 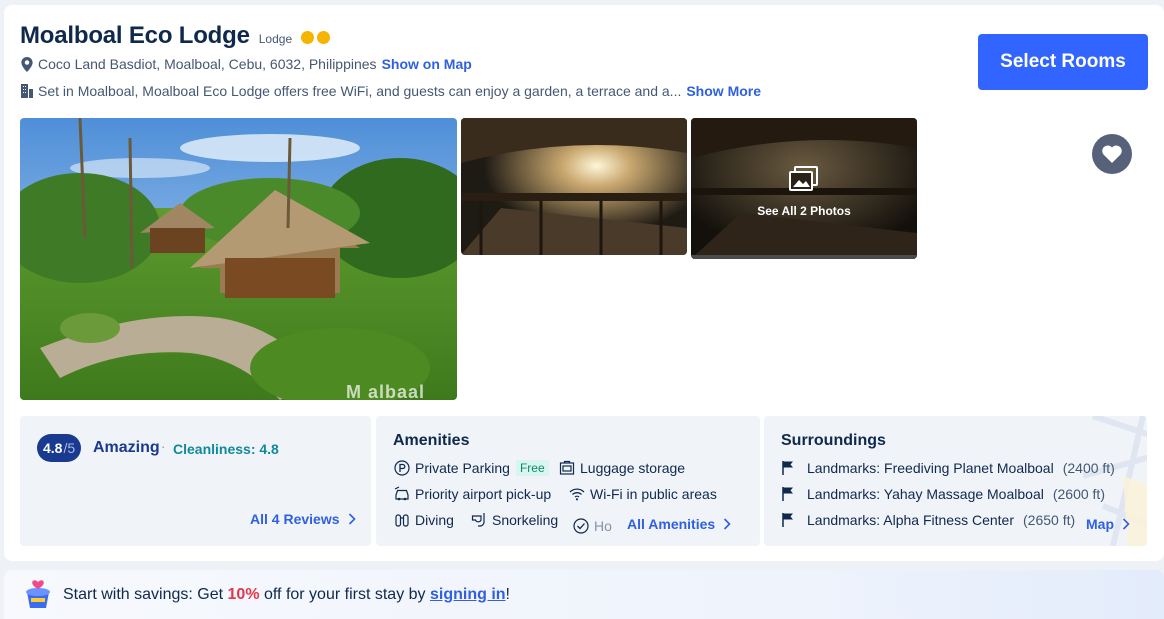 What do you see at coordinates (386, 391) in the screenshot?
I see `photo-watermark: M albaal` at bounding box center [386, 391].